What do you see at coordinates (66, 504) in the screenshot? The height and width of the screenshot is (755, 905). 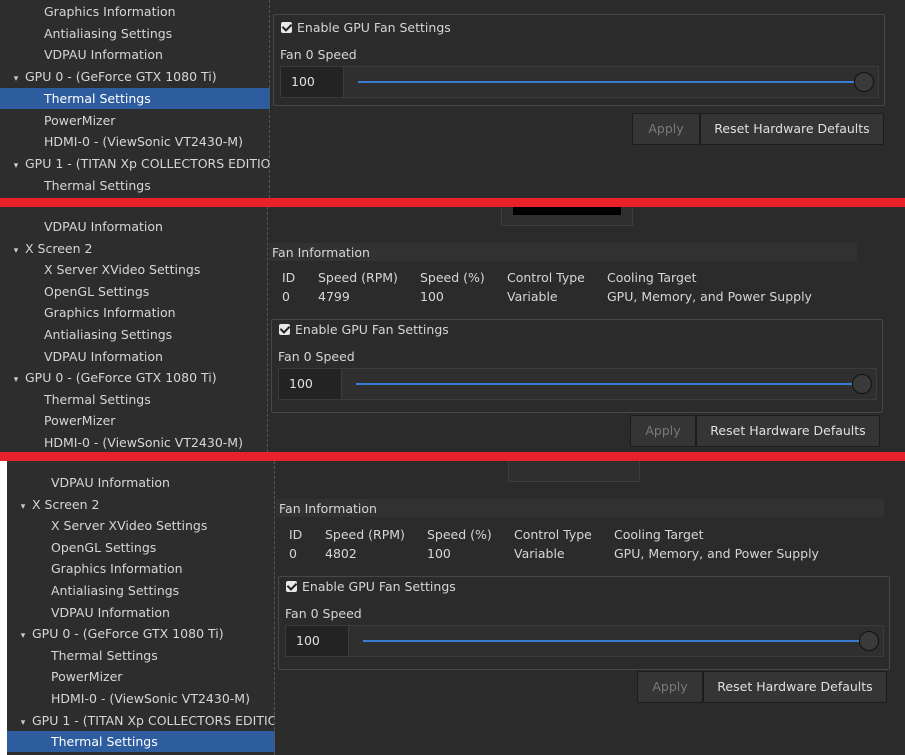 I see `tree-item-label: X Screen 2` at bounding box center [66, 504].